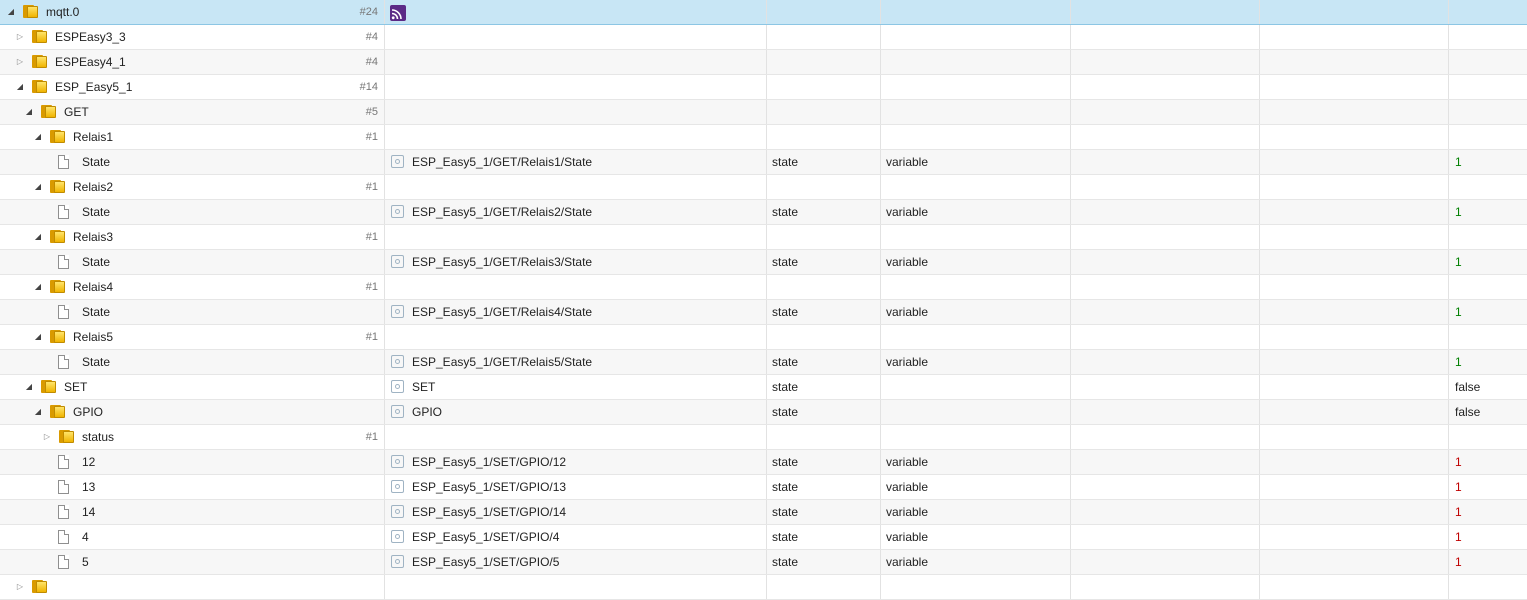 Image resolution: width=1527 pixels, height=600 pixels. Describe the element at coordinates (763, 462) in the screenshot. I see `tree-row-state: 12 ESP_Easy5_1/SET/GPIO/12 state variable 1` at that location.